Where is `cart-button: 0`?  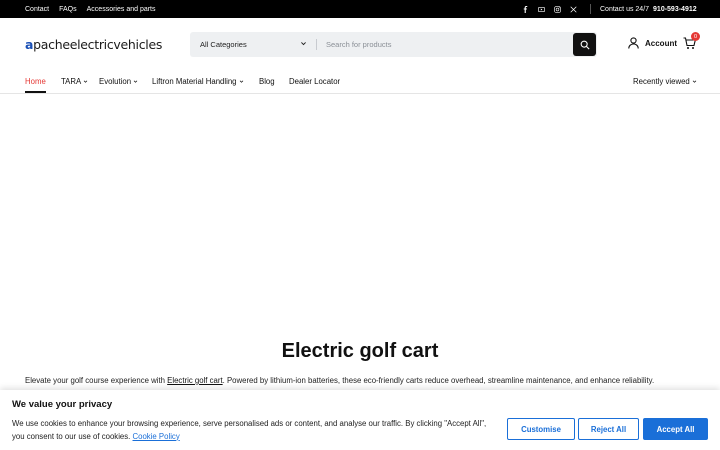
cart-button: 0 is located at coordinates (691, 41).